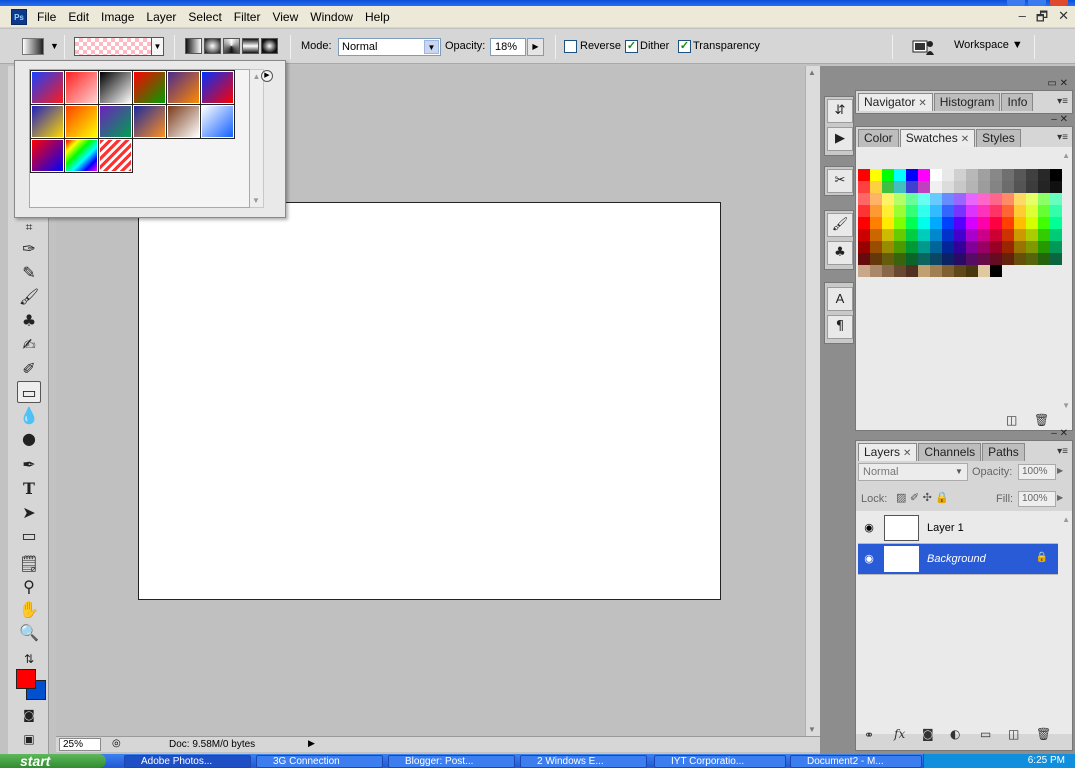 This screenshot has height=768, width=1075. What do you see at coordinates (998, 138) in the screenshot?
I see `tab-styles: Styles` at bounding box center [998, 138].